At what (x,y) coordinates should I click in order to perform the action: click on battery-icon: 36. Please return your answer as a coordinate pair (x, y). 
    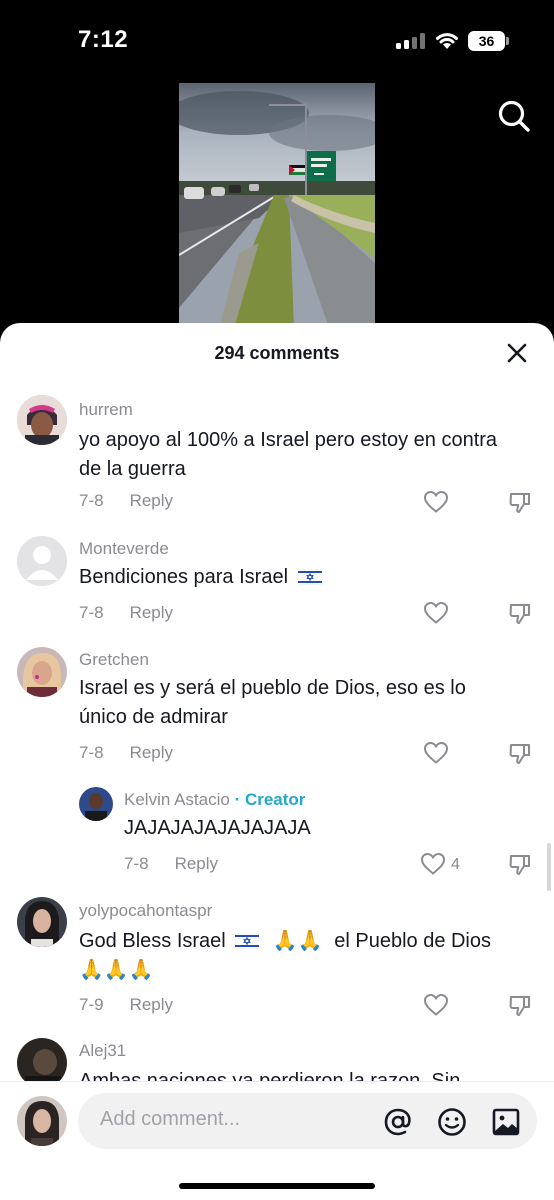
    Looking at the image, I should click on (488, 41).